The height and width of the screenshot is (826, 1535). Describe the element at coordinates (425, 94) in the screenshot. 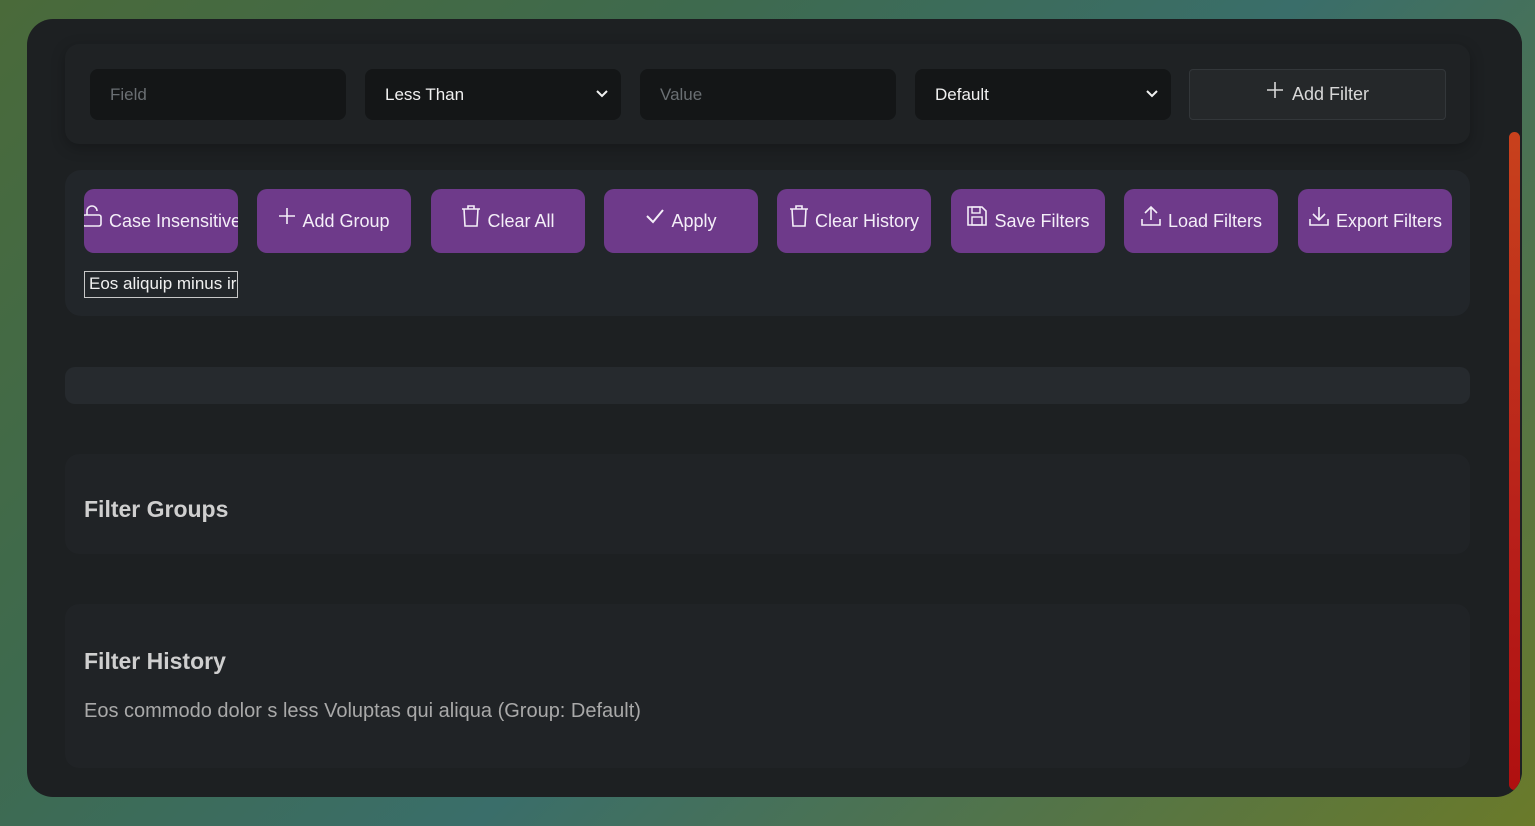

I see `operator-select-value: Less Than` at that location.